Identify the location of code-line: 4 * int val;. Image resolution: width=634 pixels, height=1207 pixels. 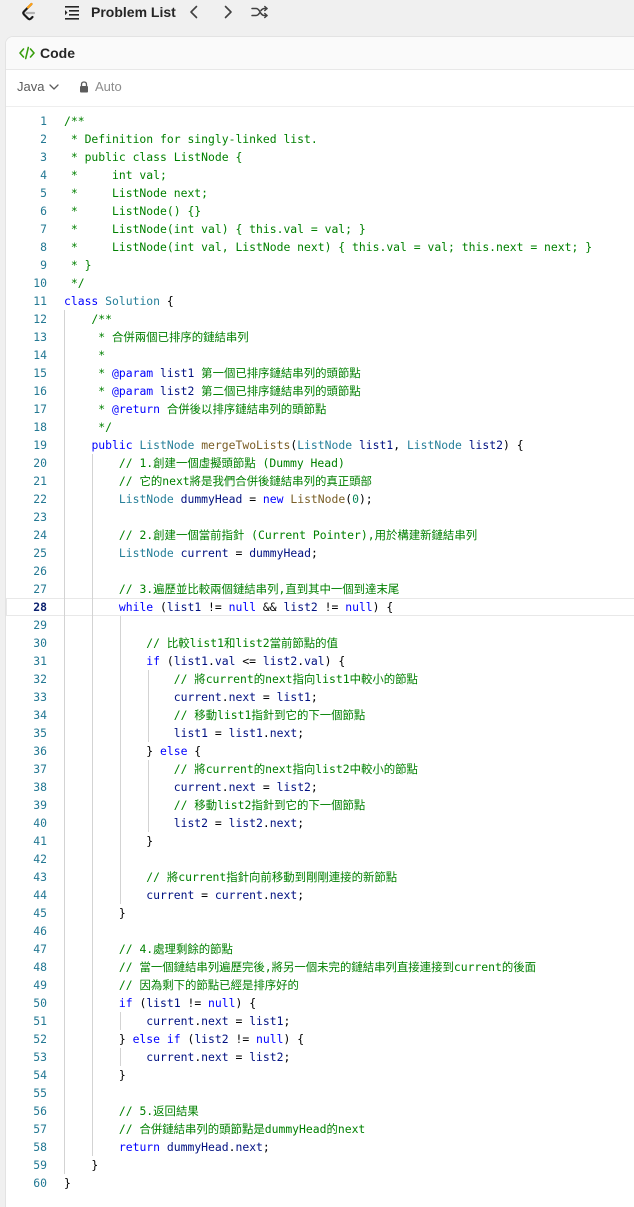
(320, 175).